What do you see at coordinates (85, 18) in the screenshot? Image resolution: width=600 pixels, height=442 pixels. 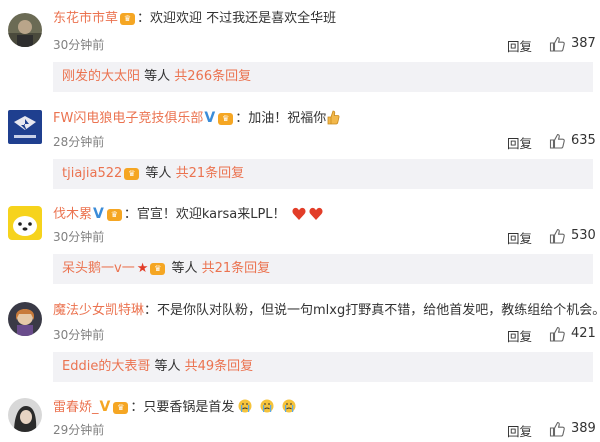 I see `username: 东花市市草` at bounding box center [85, 18].